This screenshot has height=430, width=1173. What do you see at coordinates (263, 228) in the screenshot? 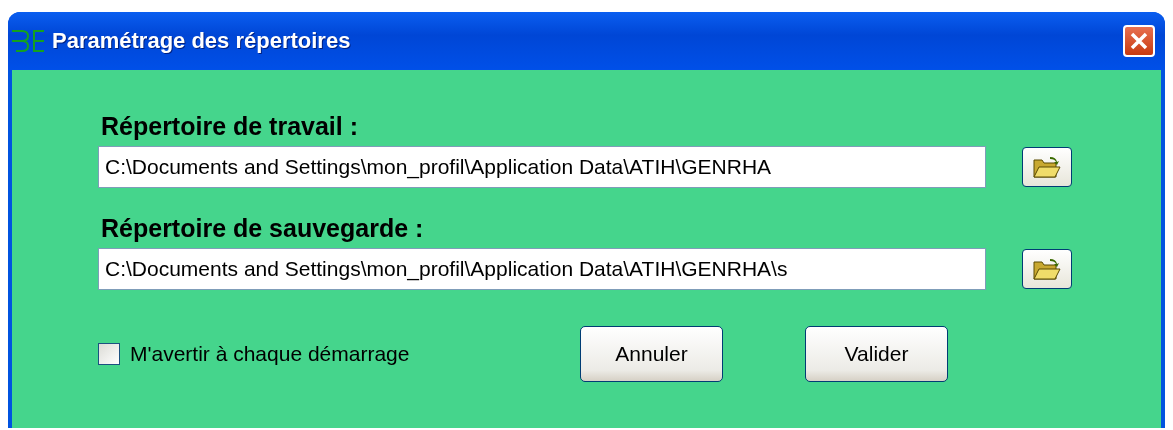
I see `field-label: Répertoire de sauvegarde :` at bounding box center [263, 228].